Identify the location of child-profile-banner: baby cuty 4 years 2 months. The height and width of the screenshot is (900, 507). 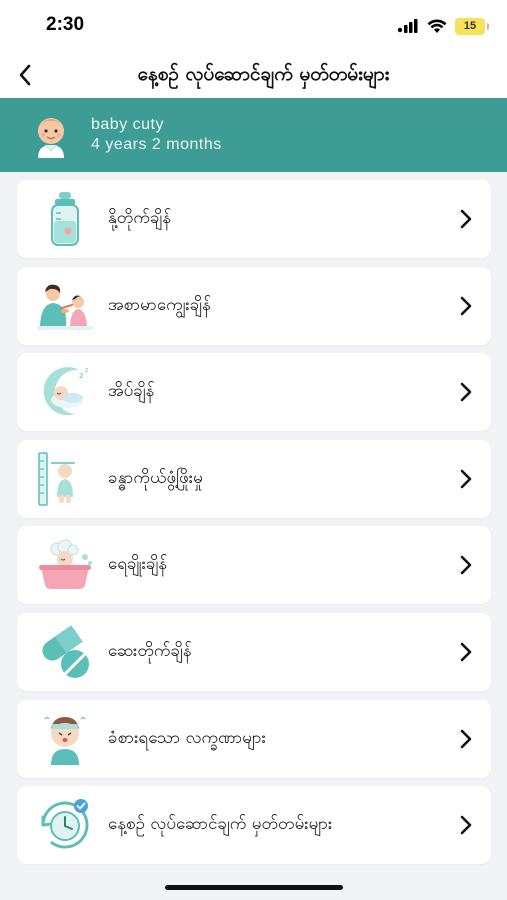
(253, 135).